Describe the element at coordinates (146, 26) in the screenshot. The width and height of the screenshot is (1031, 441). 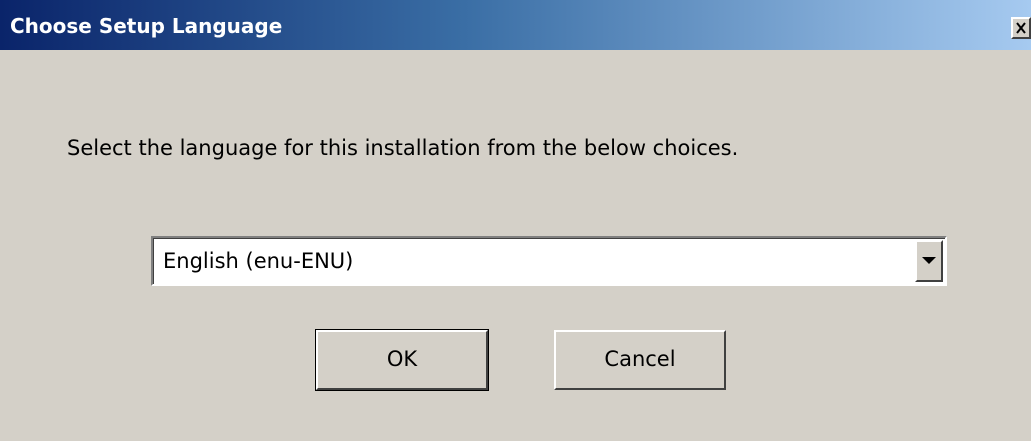
I see `window-title: Choose Setup Language` at that location.